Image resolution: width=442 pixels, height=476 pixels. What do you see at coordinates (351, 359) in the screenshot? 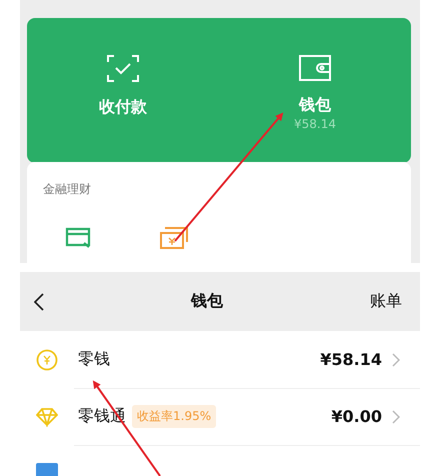
I see `wallet-amount: ¥58.14` at bounding box center [351, 359].